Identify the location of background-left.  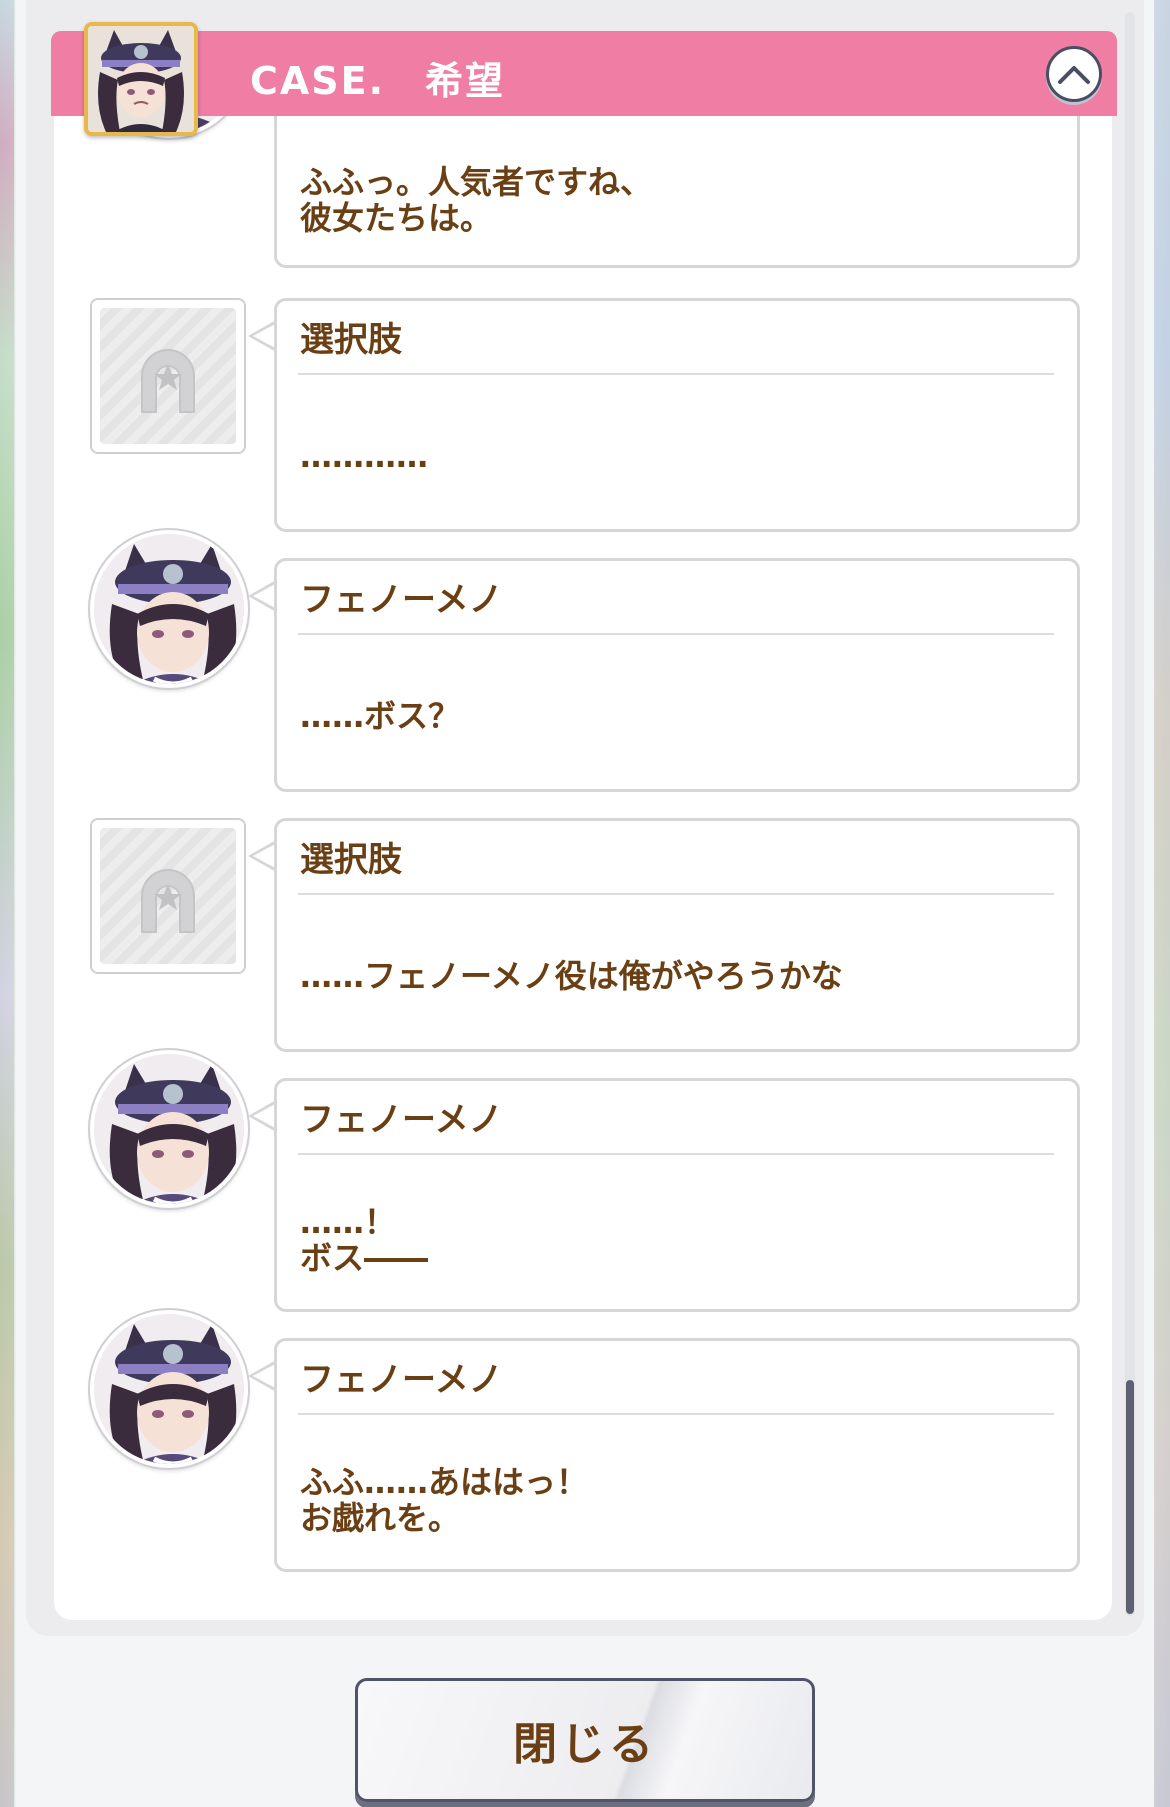
(7, 903).